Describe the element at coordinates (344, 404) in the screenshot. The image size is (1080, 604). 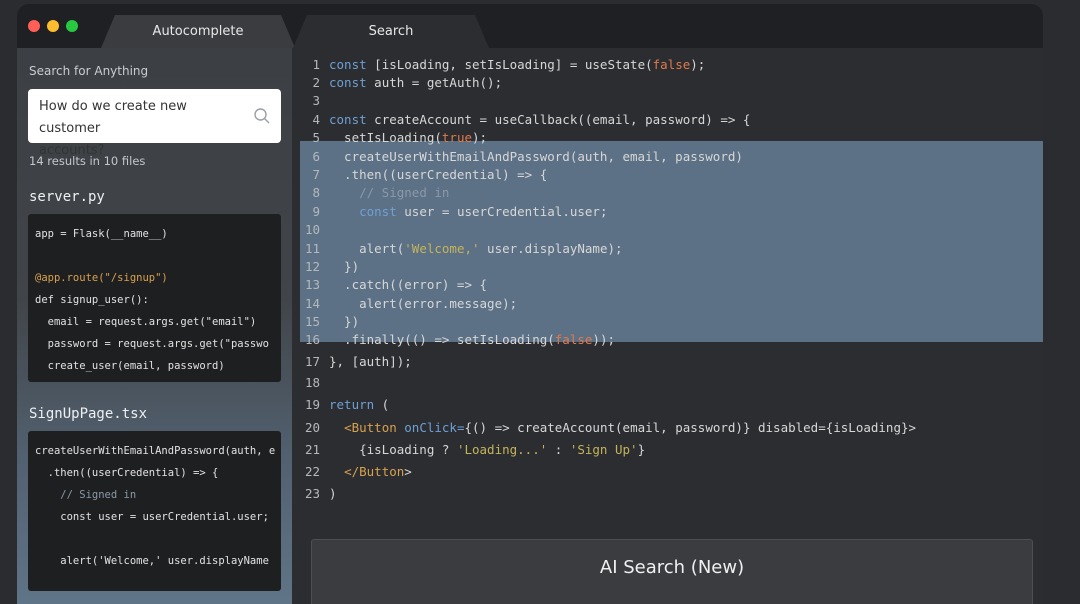
I see `code-line: 19 return (` at that location.